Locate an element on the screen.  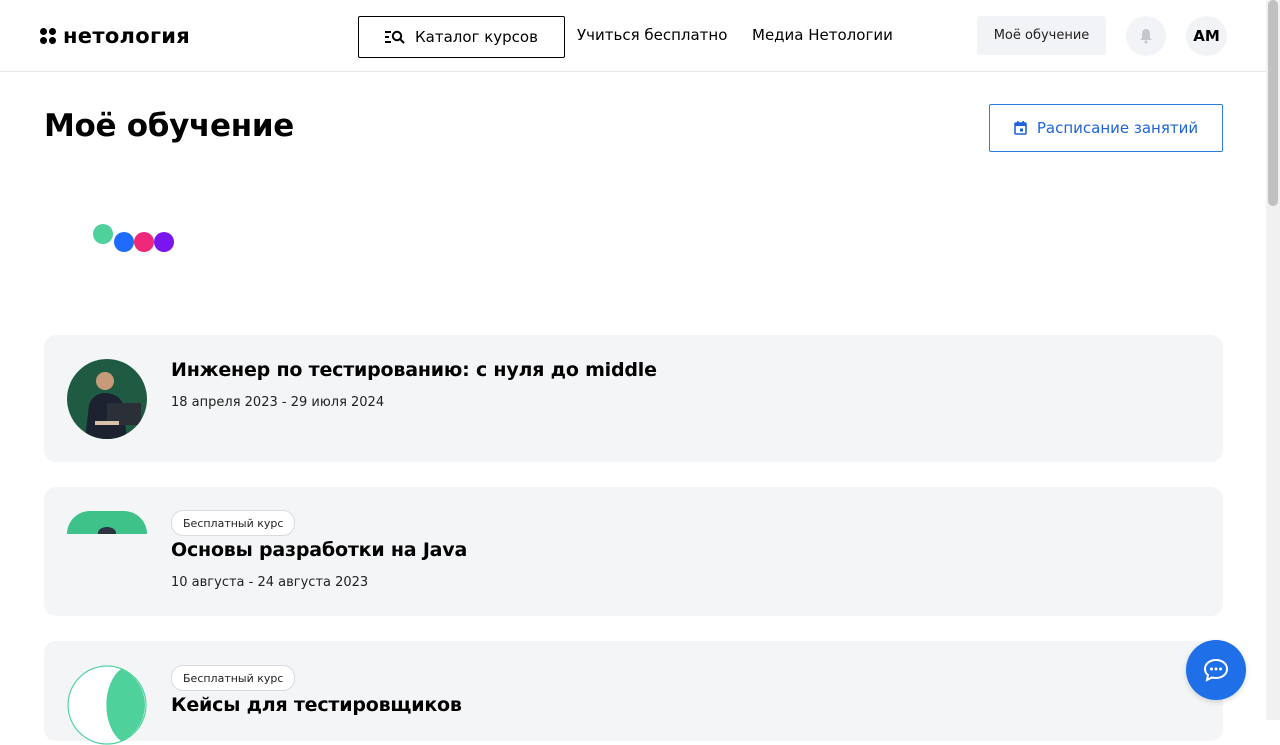
logo-text: нетология is located at coordinates (127, 36).